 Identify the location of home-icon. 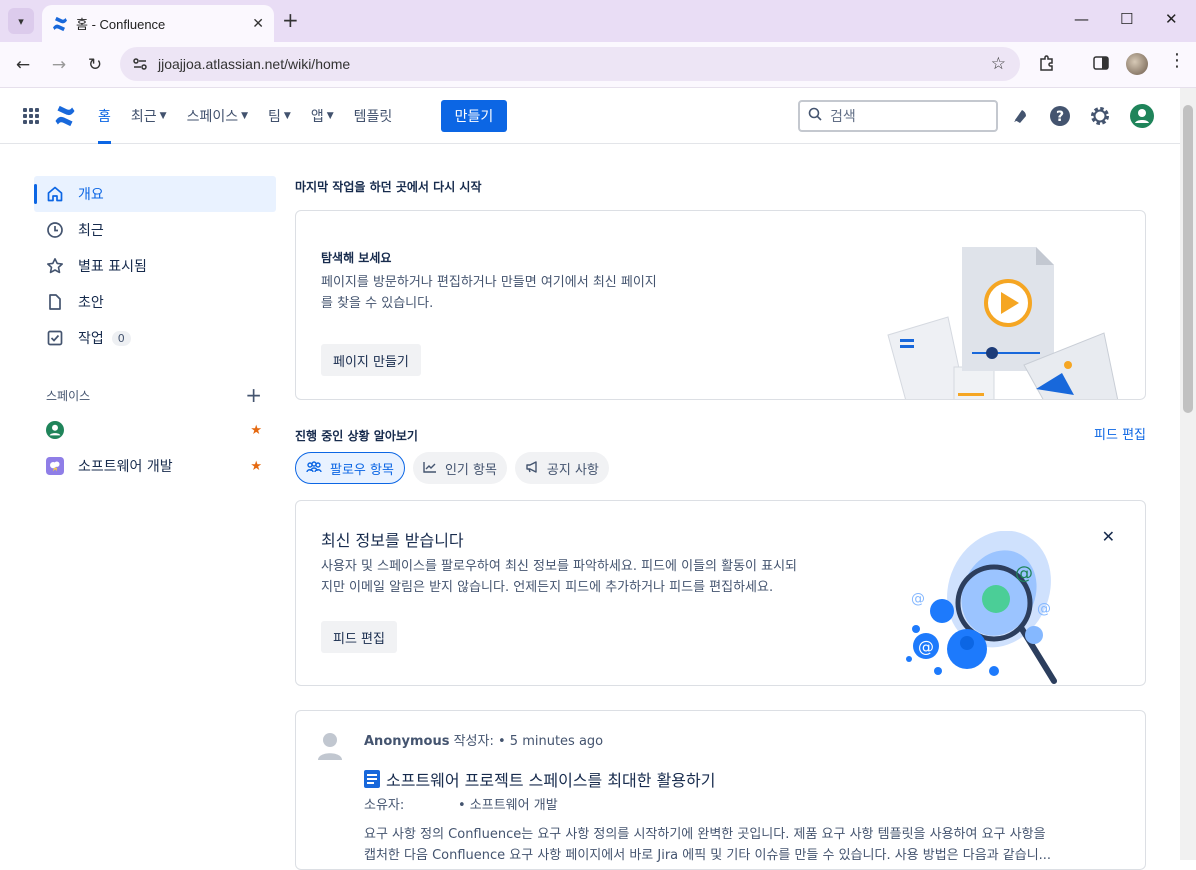
(55, 194).